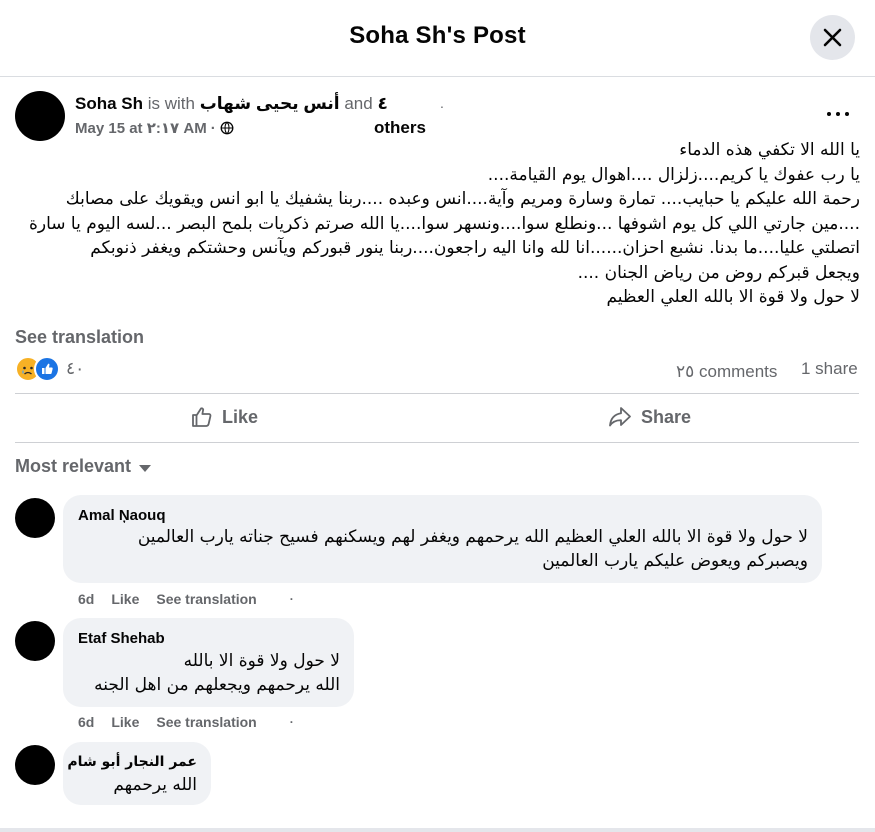  I want to click on thumbs-up-icon, so click(202, 417).